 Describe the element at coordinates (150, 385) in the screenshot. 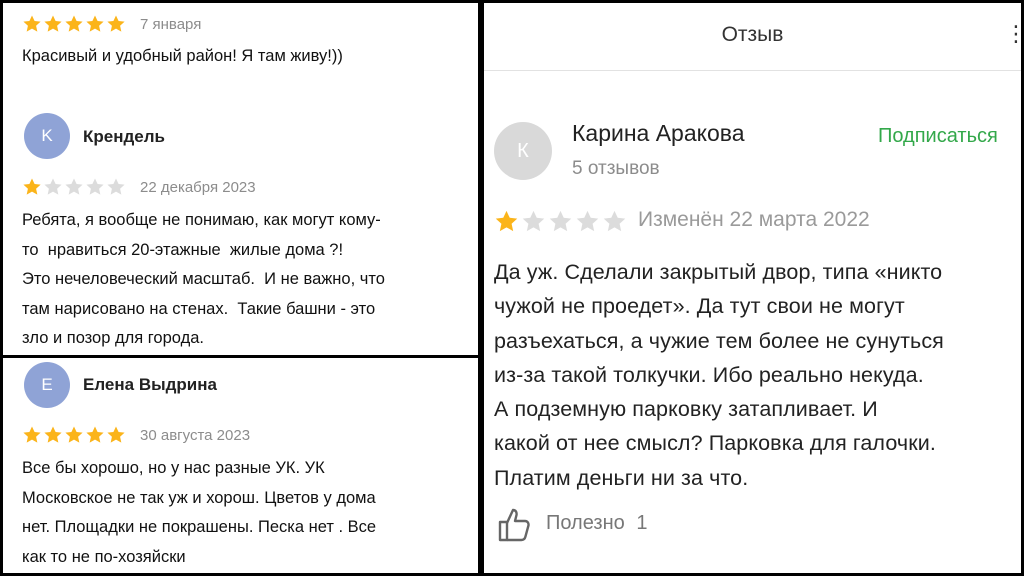

I see `reviewer-name: Елена Выдрина` at that location.